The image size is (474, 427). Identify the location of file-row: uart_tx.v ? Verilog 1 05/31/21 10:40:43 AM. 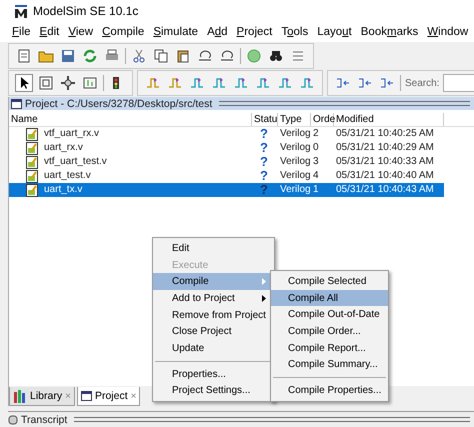
(226, 190).